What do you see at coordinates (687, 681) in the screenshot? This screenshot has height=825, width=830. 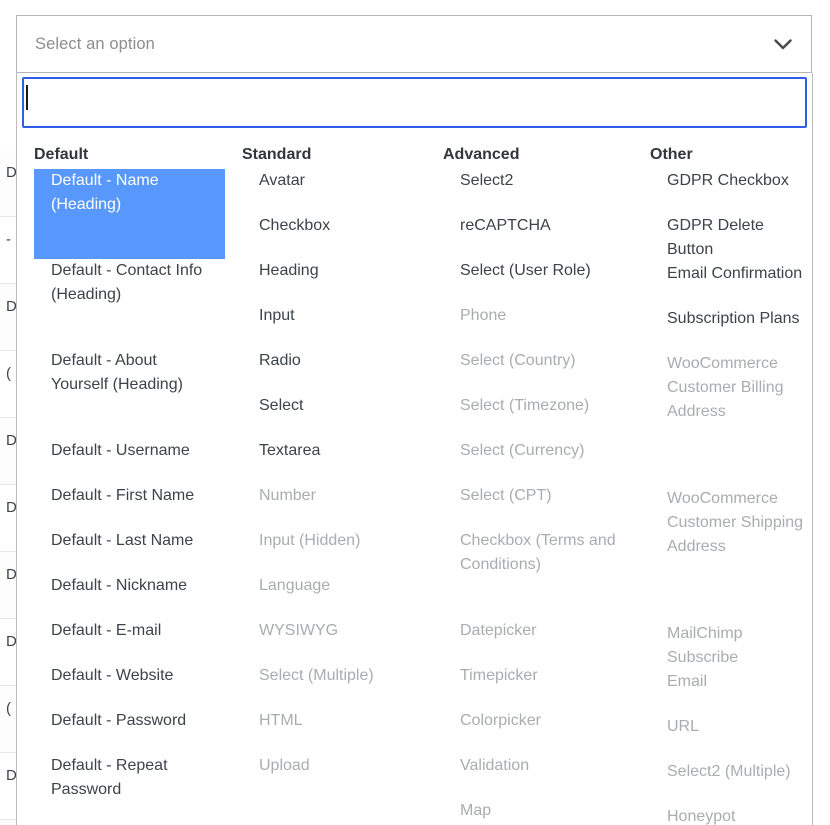 I see `option-label: Email` at bounding box center [687, 681].